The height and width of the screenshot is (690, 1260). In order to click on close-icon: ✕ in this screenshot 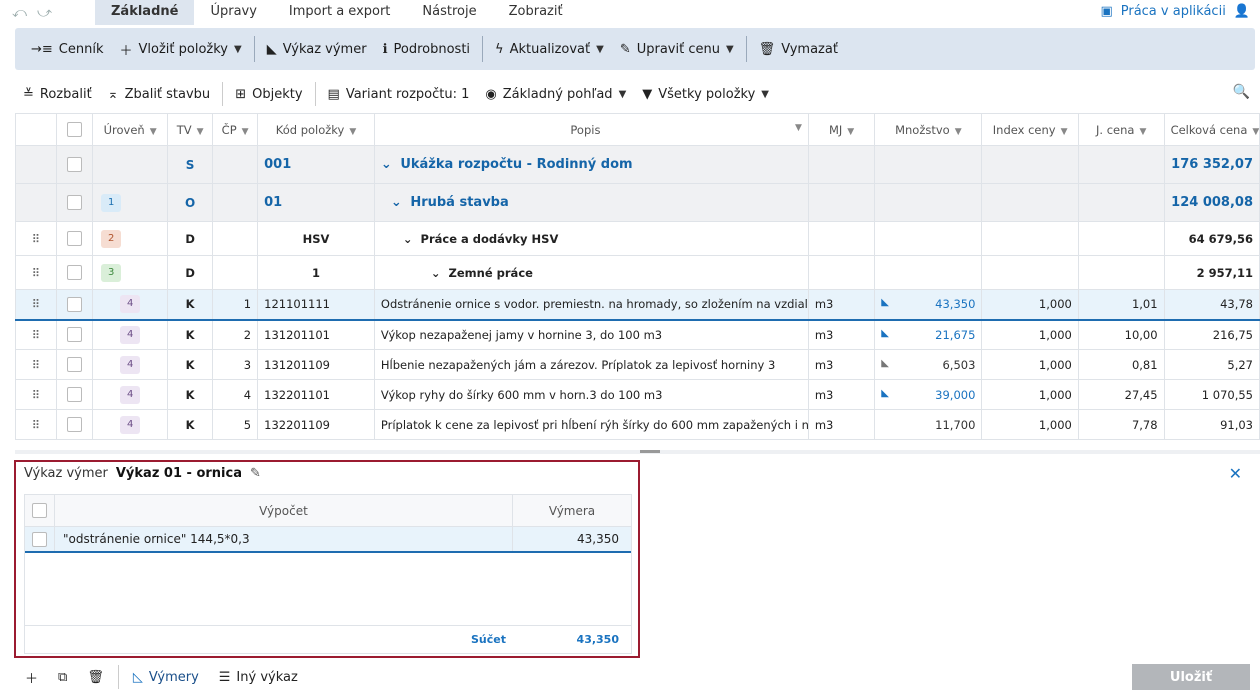, I will do `click(1235, 473)`.